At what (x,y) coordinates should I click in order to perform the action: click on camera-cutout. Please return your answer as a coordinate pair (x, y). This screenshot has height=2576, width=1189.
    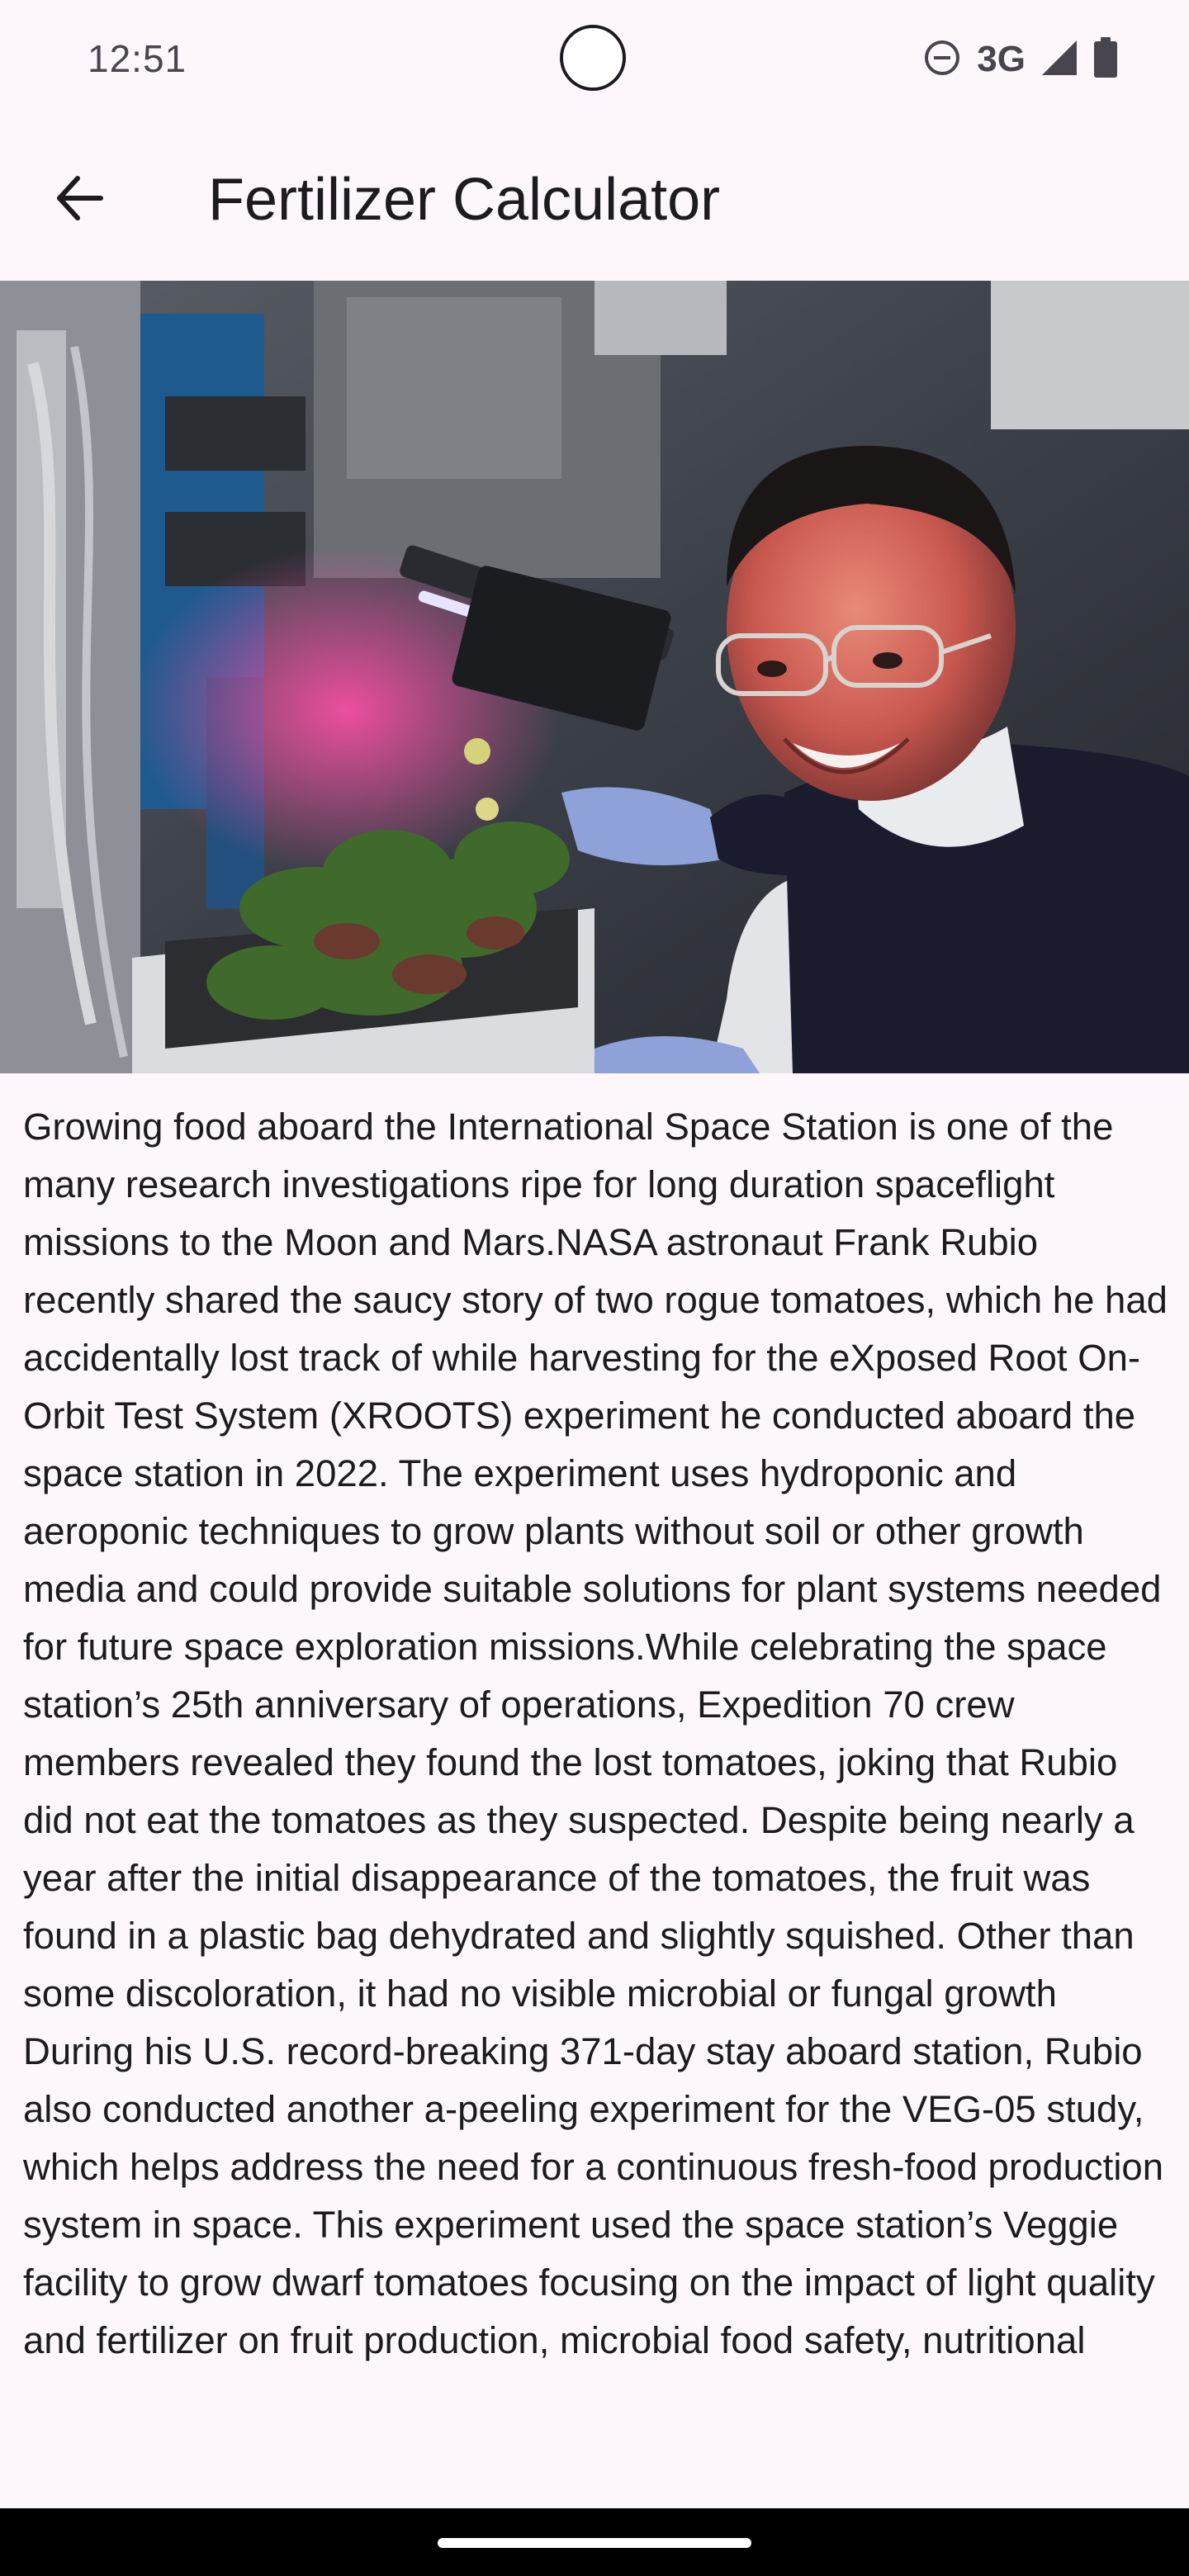
    Looking at the image, I should click on (593, 58).